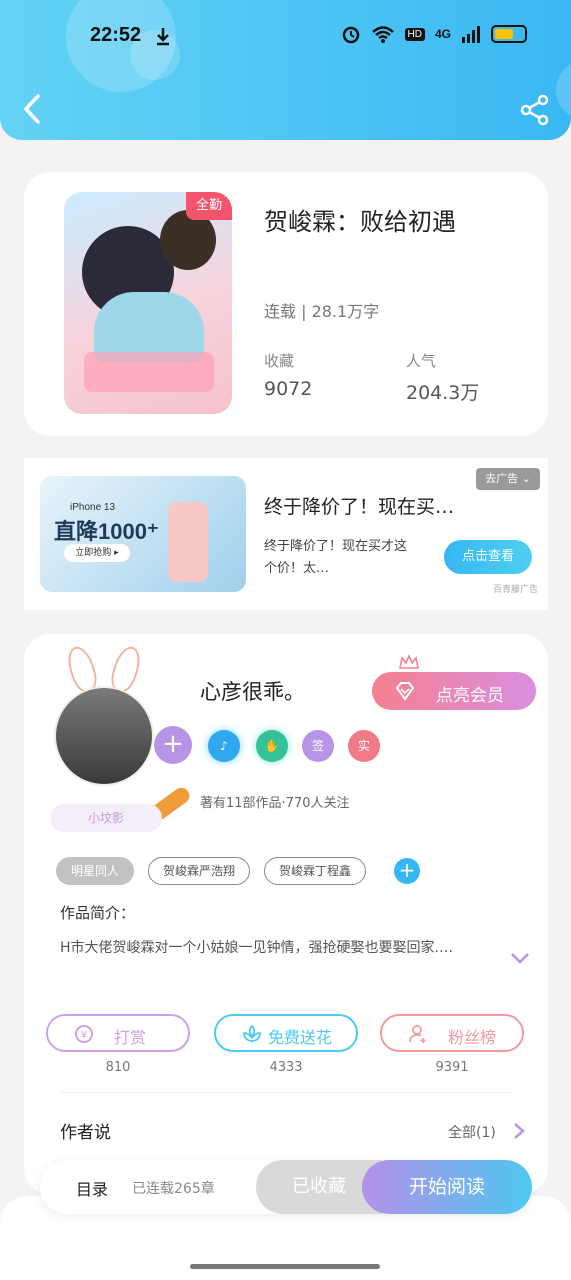  What do you see at coordinates (209, 206) in the screenshot?
I see `full-attendance-badge: 全勤` at bounding box center [209, 206].